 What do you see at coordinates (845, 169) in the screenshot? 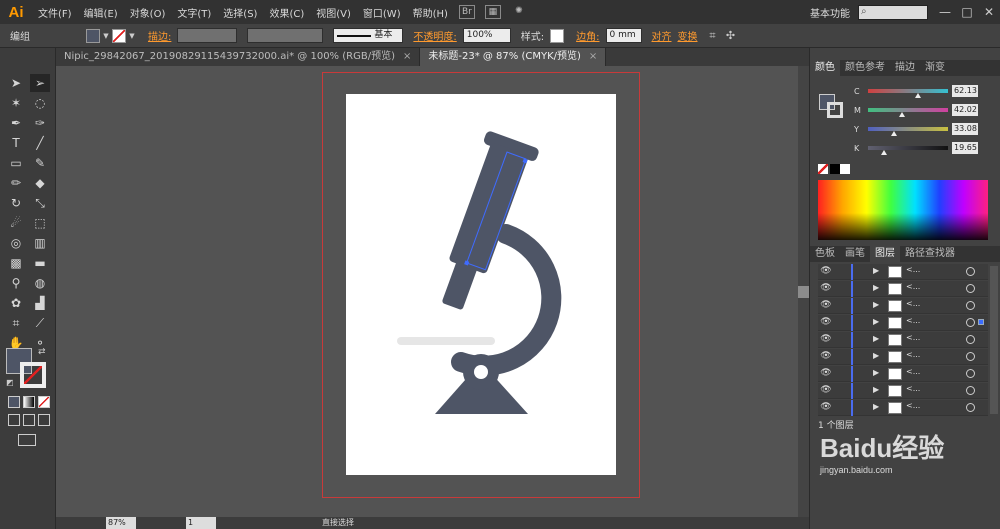
I see `white-swatch` at bounding box center [845, 169].